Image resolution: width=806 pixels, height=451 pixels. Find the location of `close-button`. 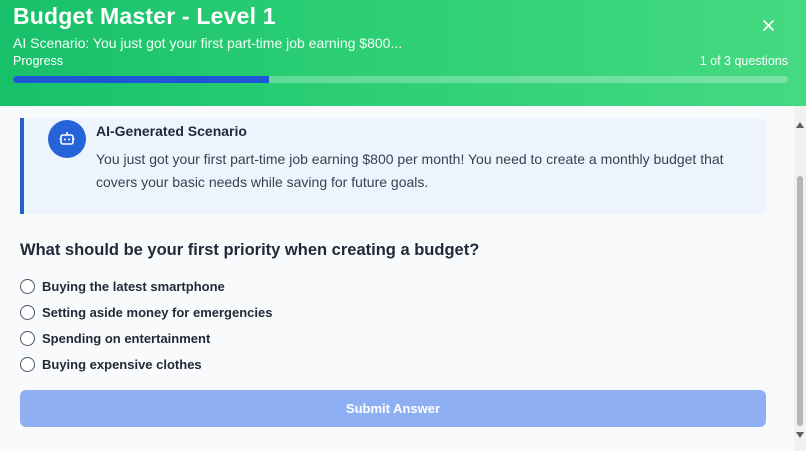

close-button is located at coordinates (768, 25).